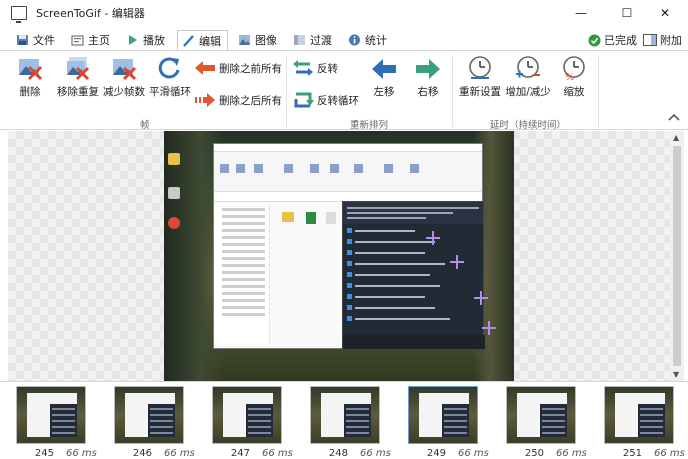  What do you see at coordinates (125, 70) in the screenshot?
I see `image-reduce-icon` at bounding box center [125, 70].